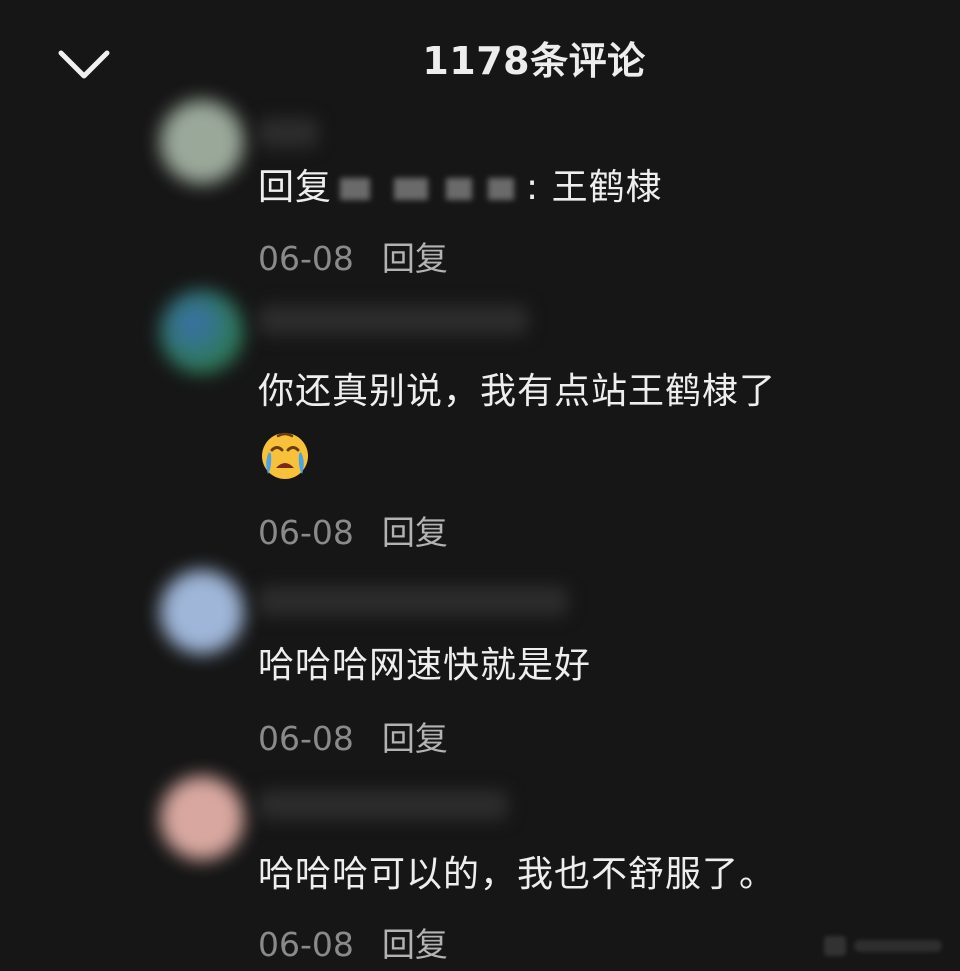  I want to click on reply-prefix: 回复, so click(295, 187).